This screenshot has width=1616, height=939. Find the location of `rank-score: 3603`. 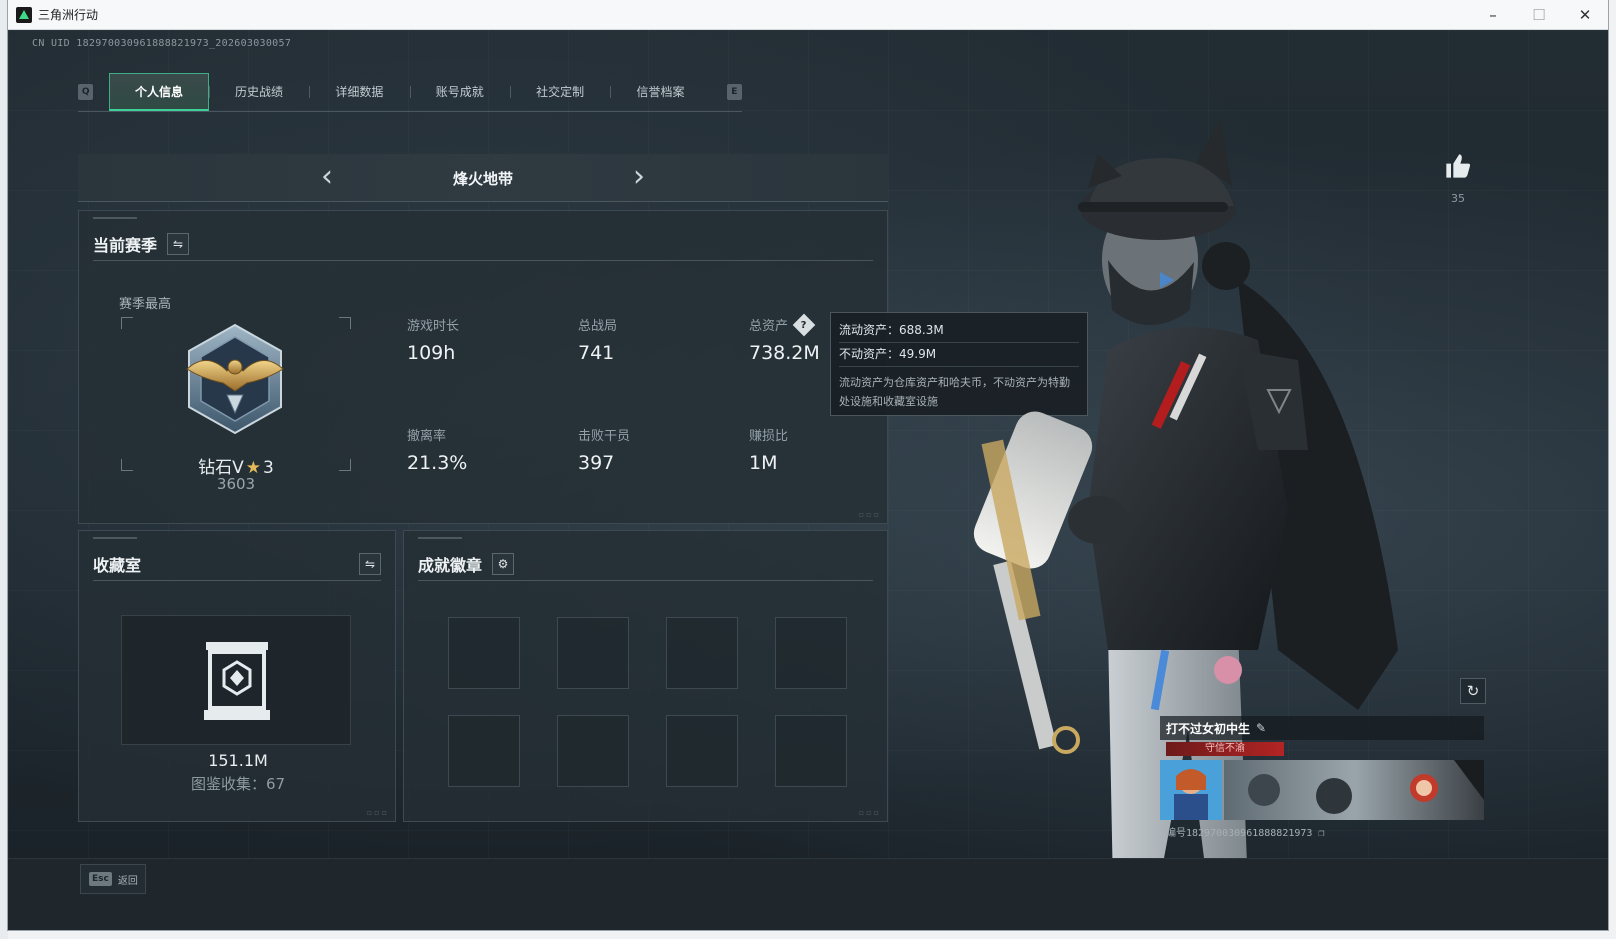

rank-score: 3603 is located at coordinates (236, 484).